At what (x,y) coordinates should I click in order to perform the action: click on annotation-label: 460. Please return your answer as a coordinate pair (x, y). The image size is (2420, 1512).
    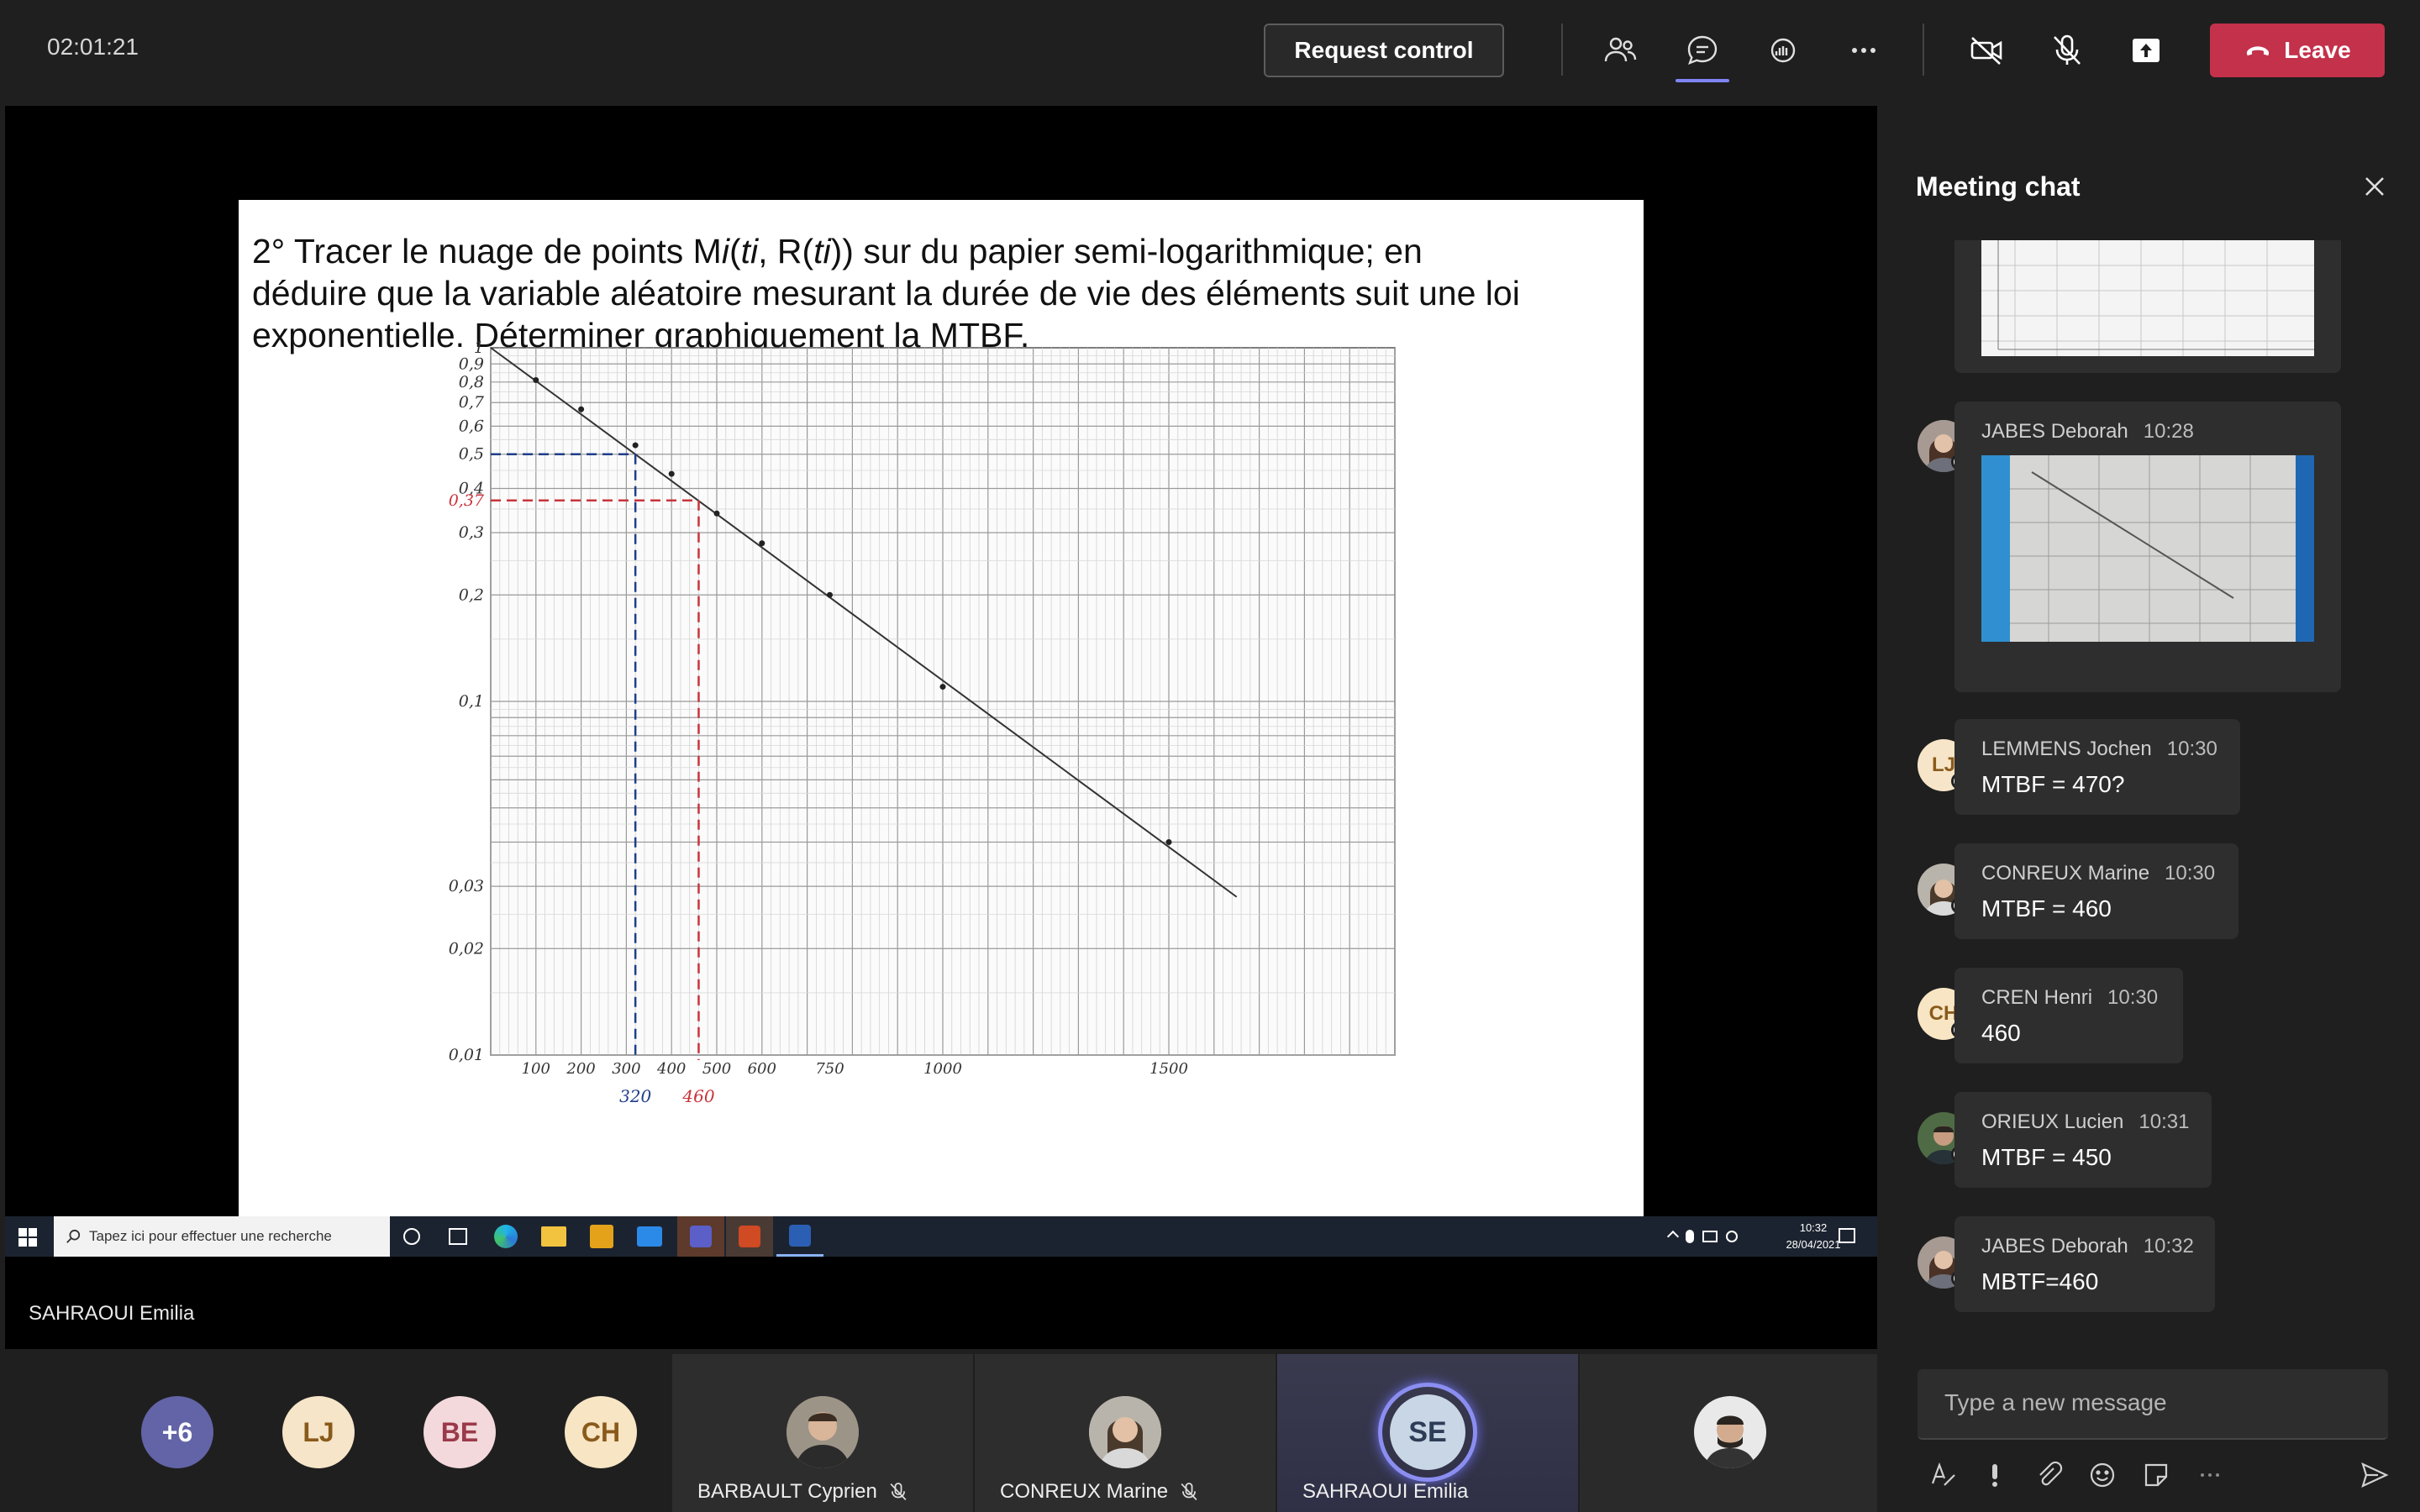
    Looking at the image, I should click on (697, 1096).